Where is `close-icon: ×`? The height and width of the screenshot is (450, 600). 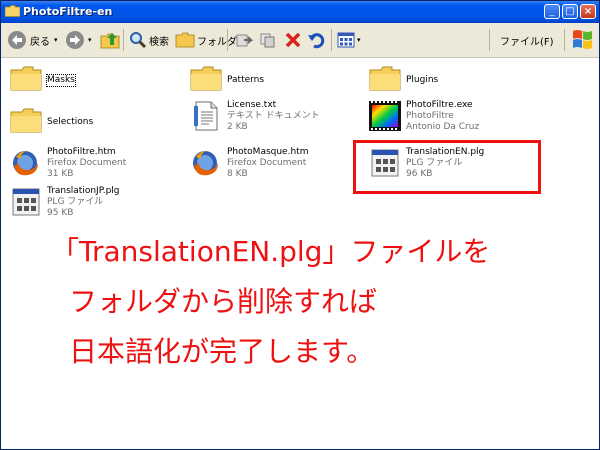 close-icon: × is located at coordinates (588, 11).